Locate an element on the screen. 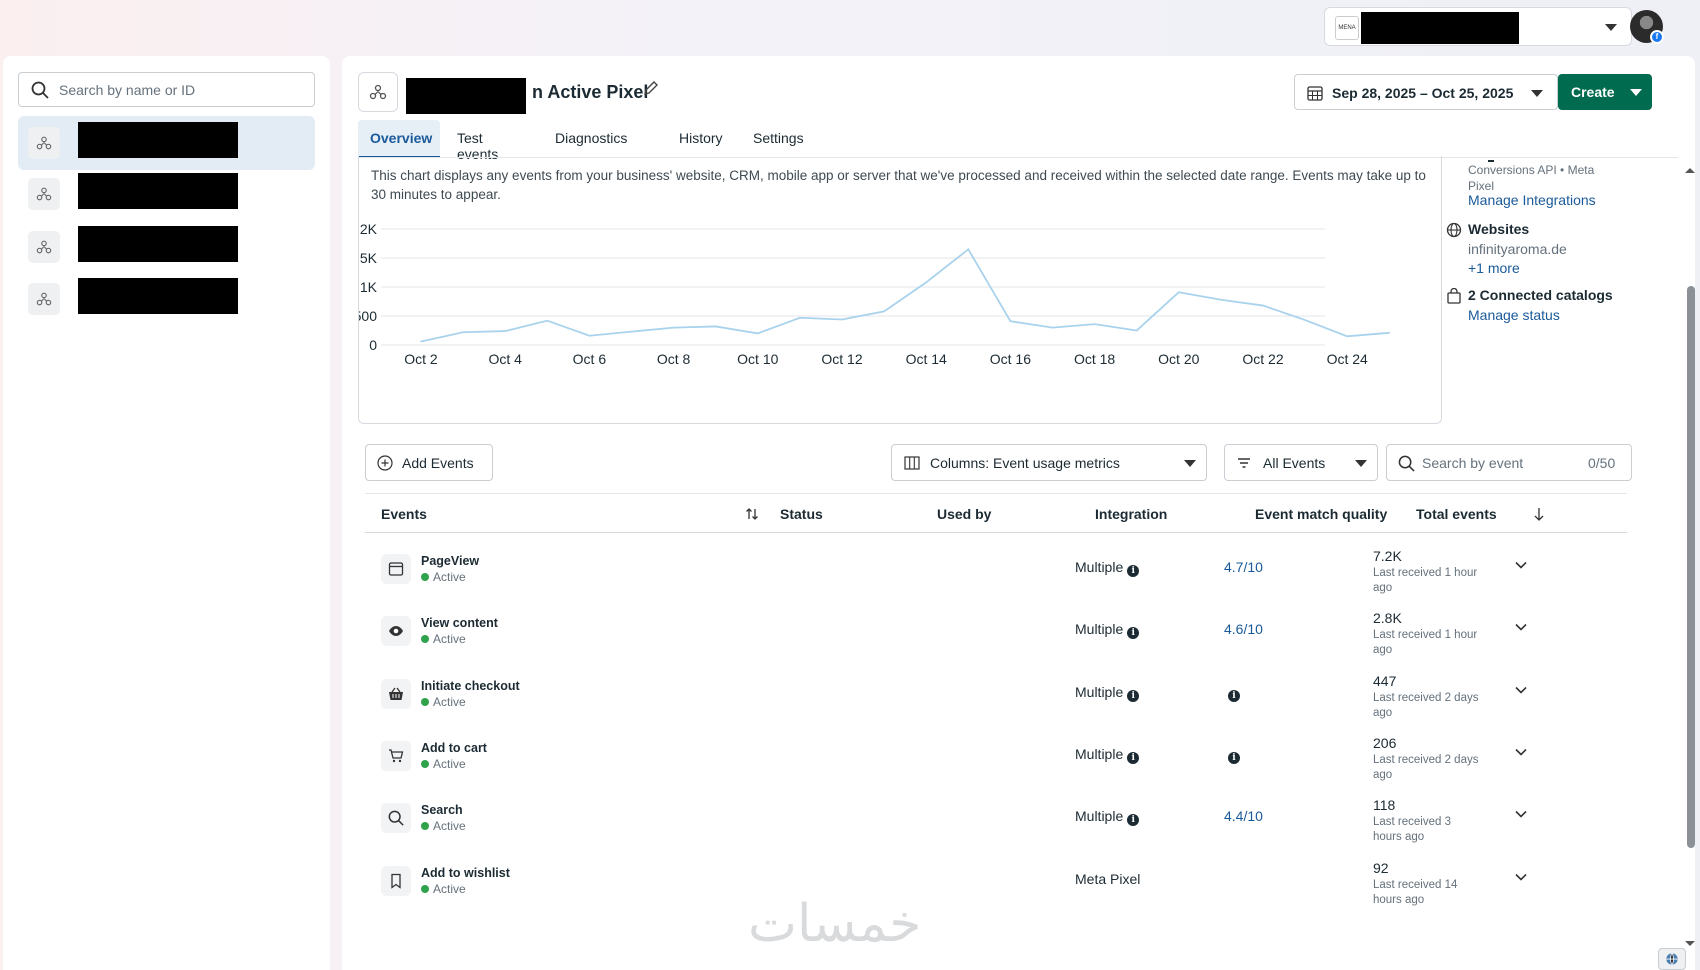  scrollbar-thumb is located at coordinates (1691, 567).